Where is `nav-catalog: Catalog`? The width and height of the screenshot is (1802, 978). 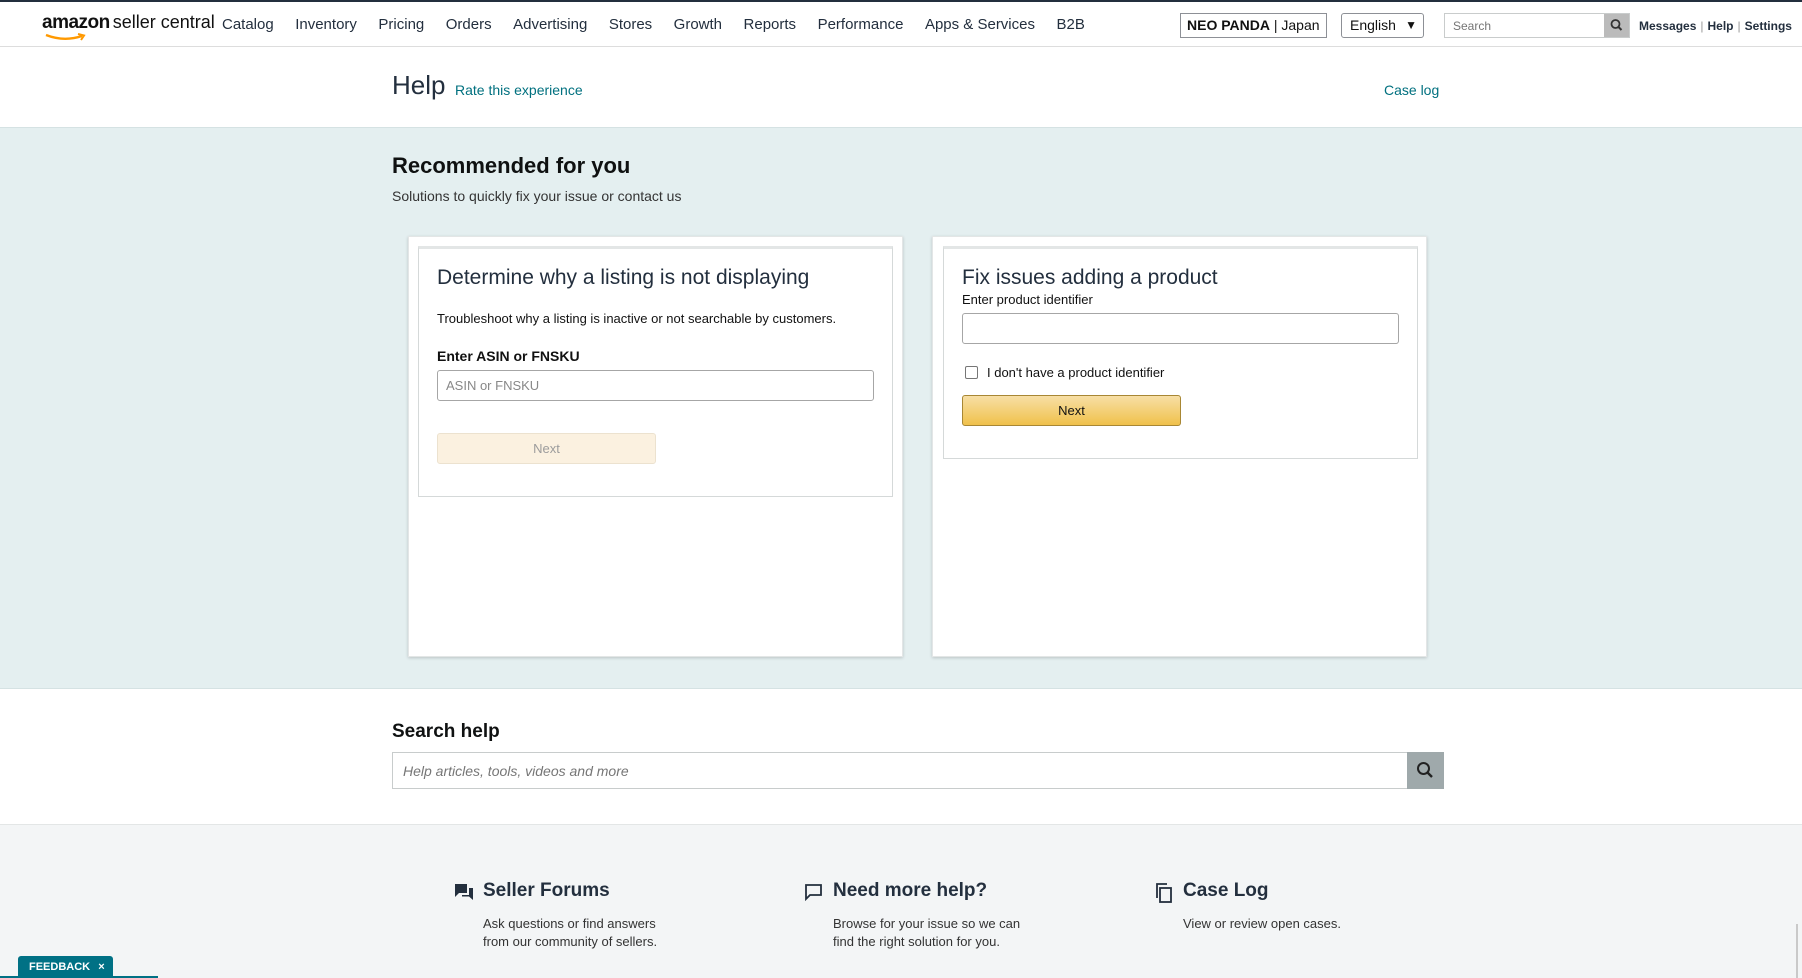 nav-catalog: Catalog is located at coordinates (248, 24).